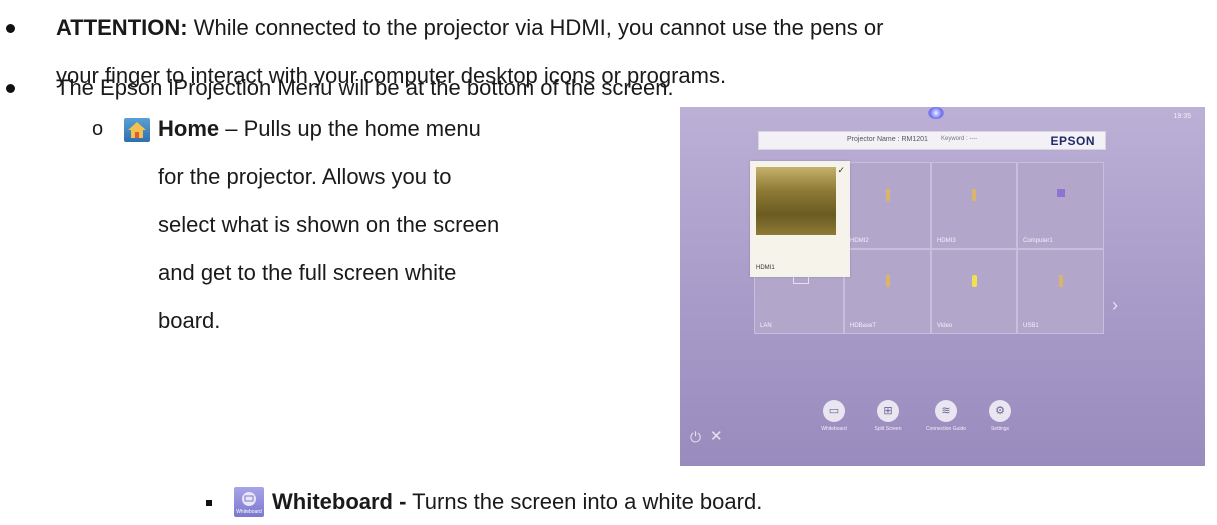 Image resolution: width=1217 pixels, height=525 pixels. Describe the element at coordinates (859, 241) in the screenshot. I see `source-label: HDMI2` at that location.